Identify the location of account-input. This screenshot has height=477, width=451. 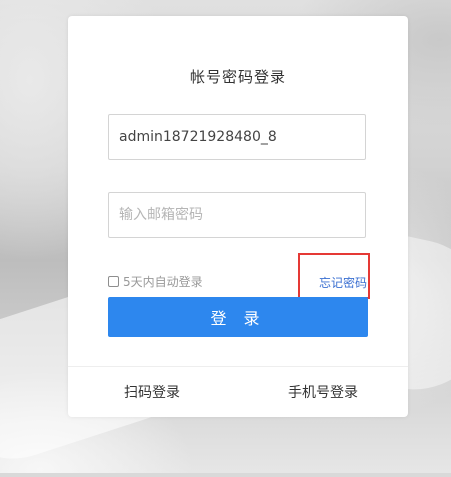
(237, 137).